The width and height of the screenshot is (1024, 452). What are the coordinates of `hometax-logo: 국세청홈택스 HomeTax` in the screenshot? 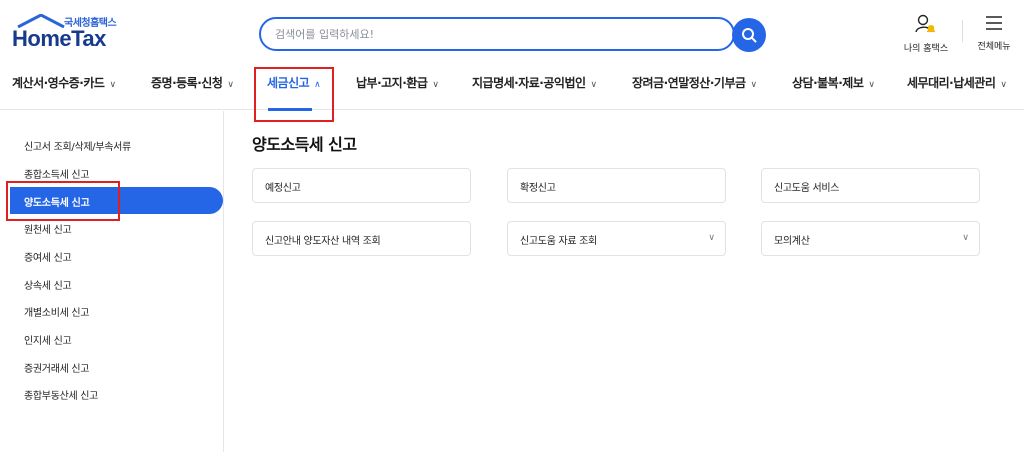 It's located at (72, 34).